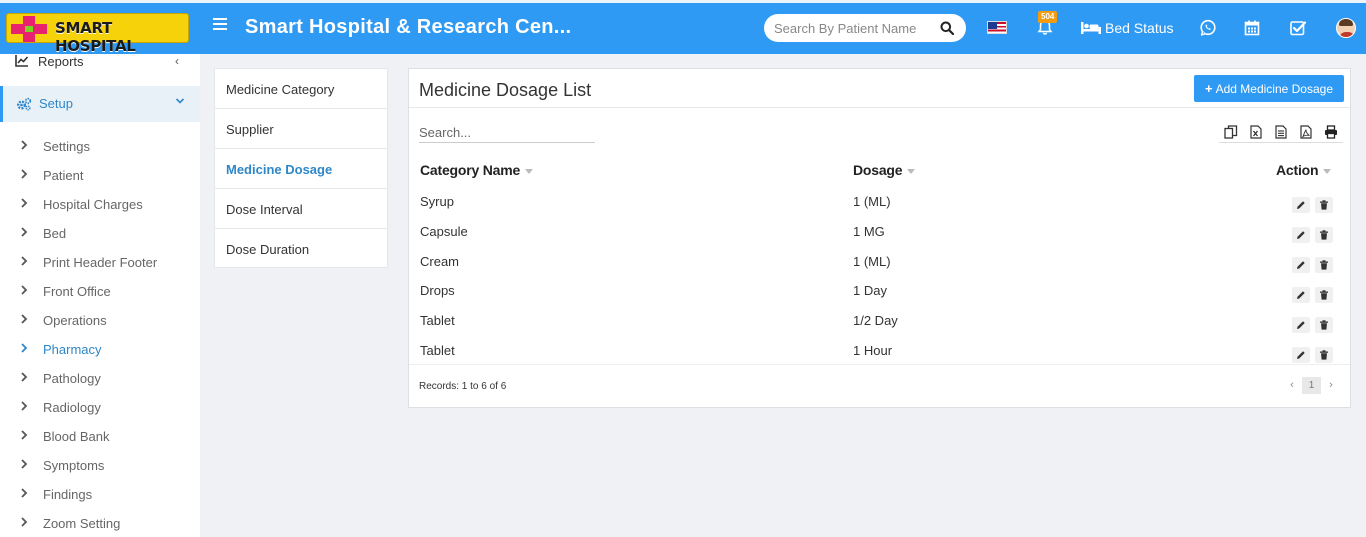 Image resolution: width=1366 pixels, height=537 pixels. I want to click on notification-count-badge: 504, so click(1048, 17).